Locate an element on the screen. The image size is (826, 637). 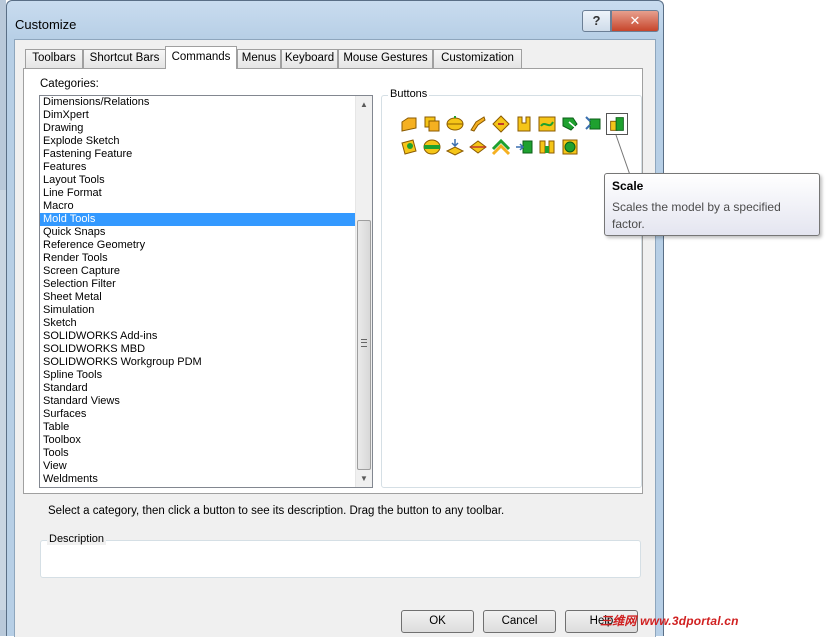
category-item-line-format: Line Format is located at coordinates (198, 193).